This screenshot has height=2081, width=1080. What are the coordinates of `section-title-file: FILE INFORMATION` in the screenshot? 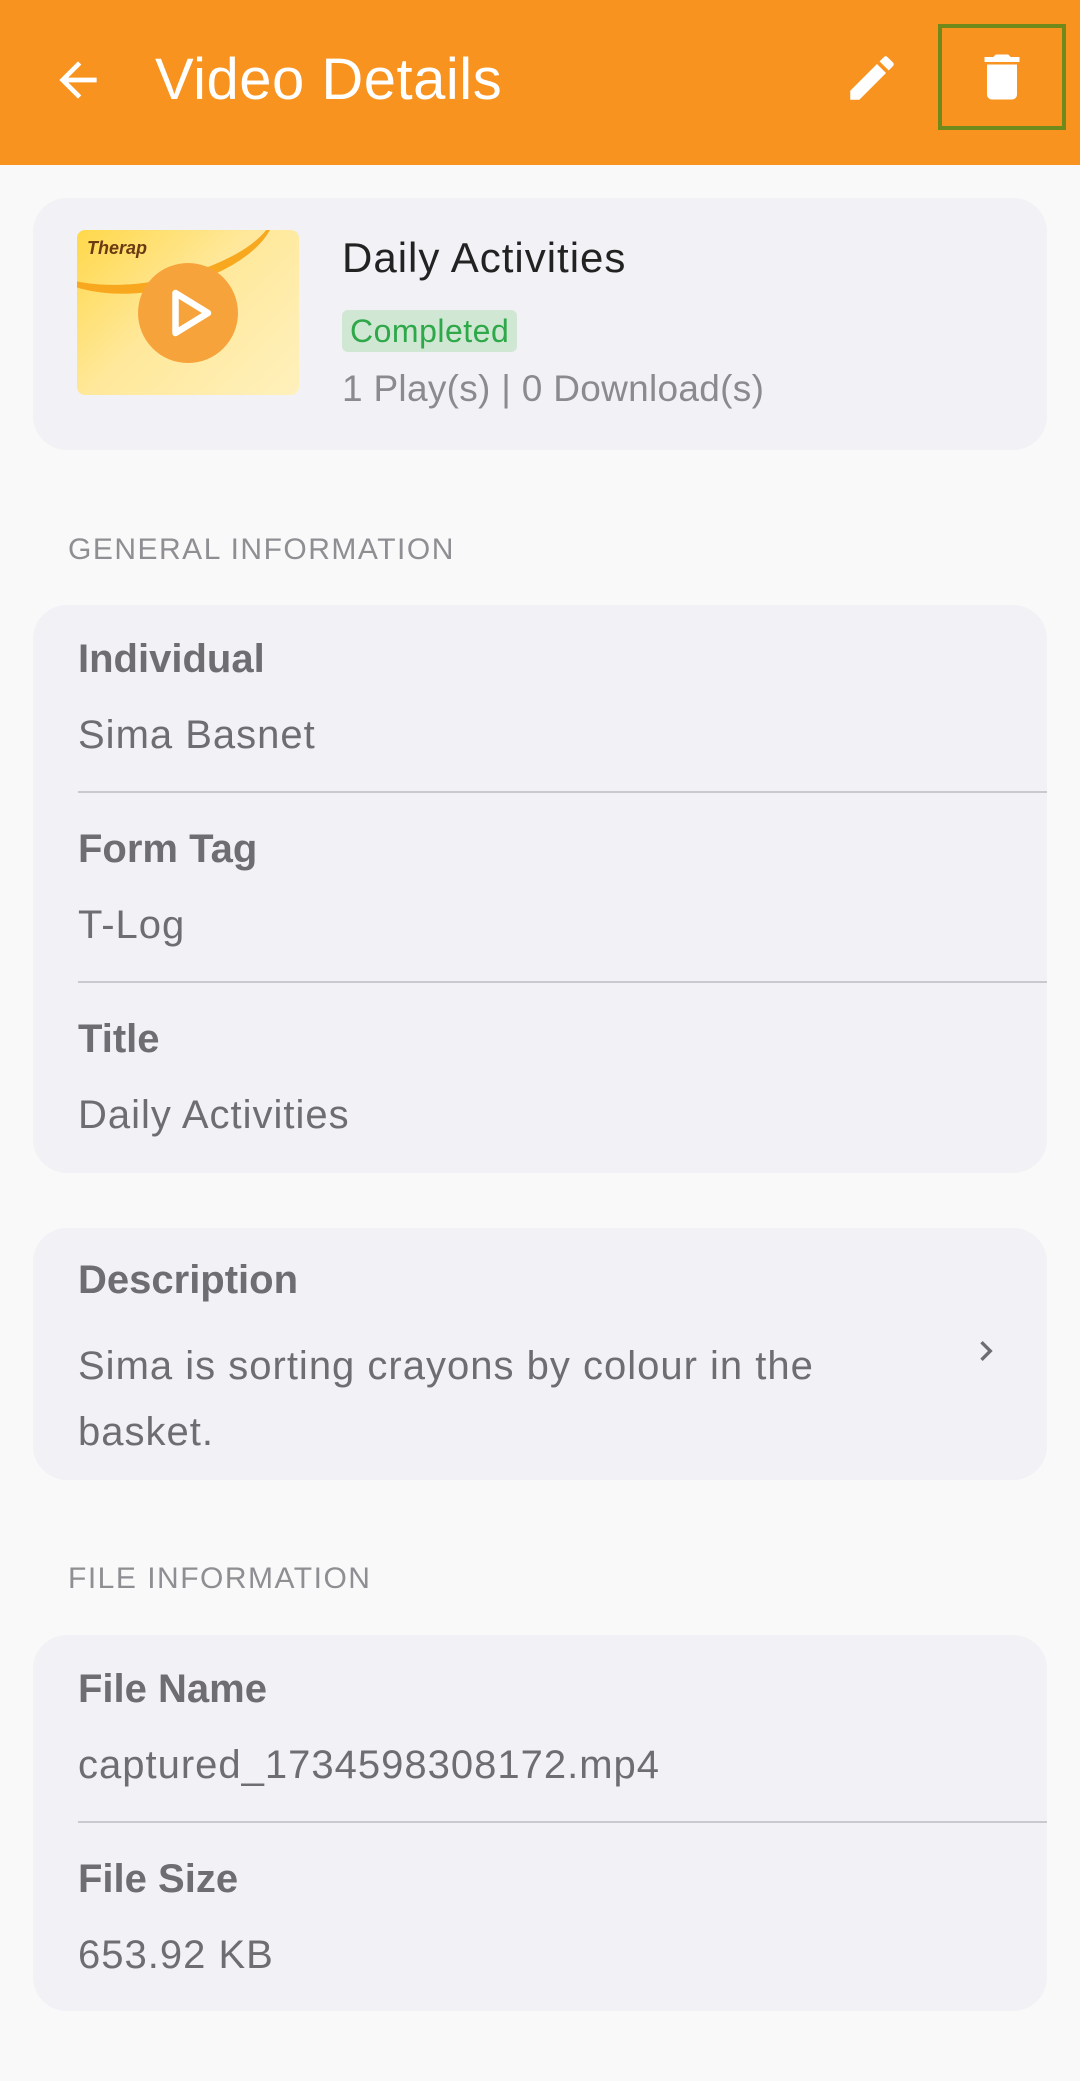 It's located at (220, 1578).